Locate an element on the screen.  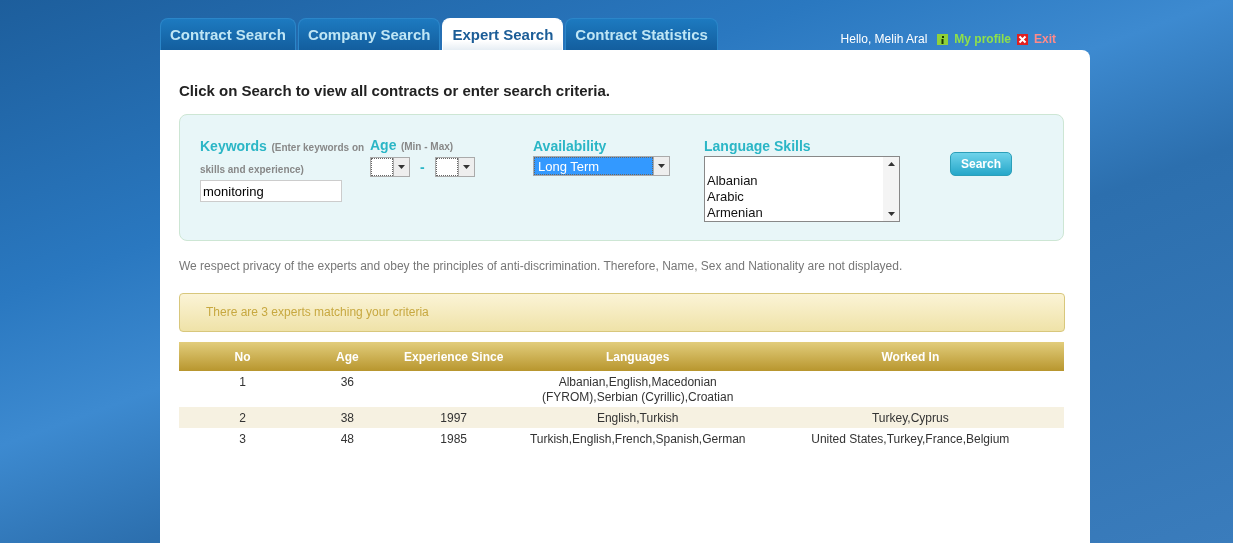
result-banner: There are 3 experts matching your criteria is located at coordinates (622, 312).